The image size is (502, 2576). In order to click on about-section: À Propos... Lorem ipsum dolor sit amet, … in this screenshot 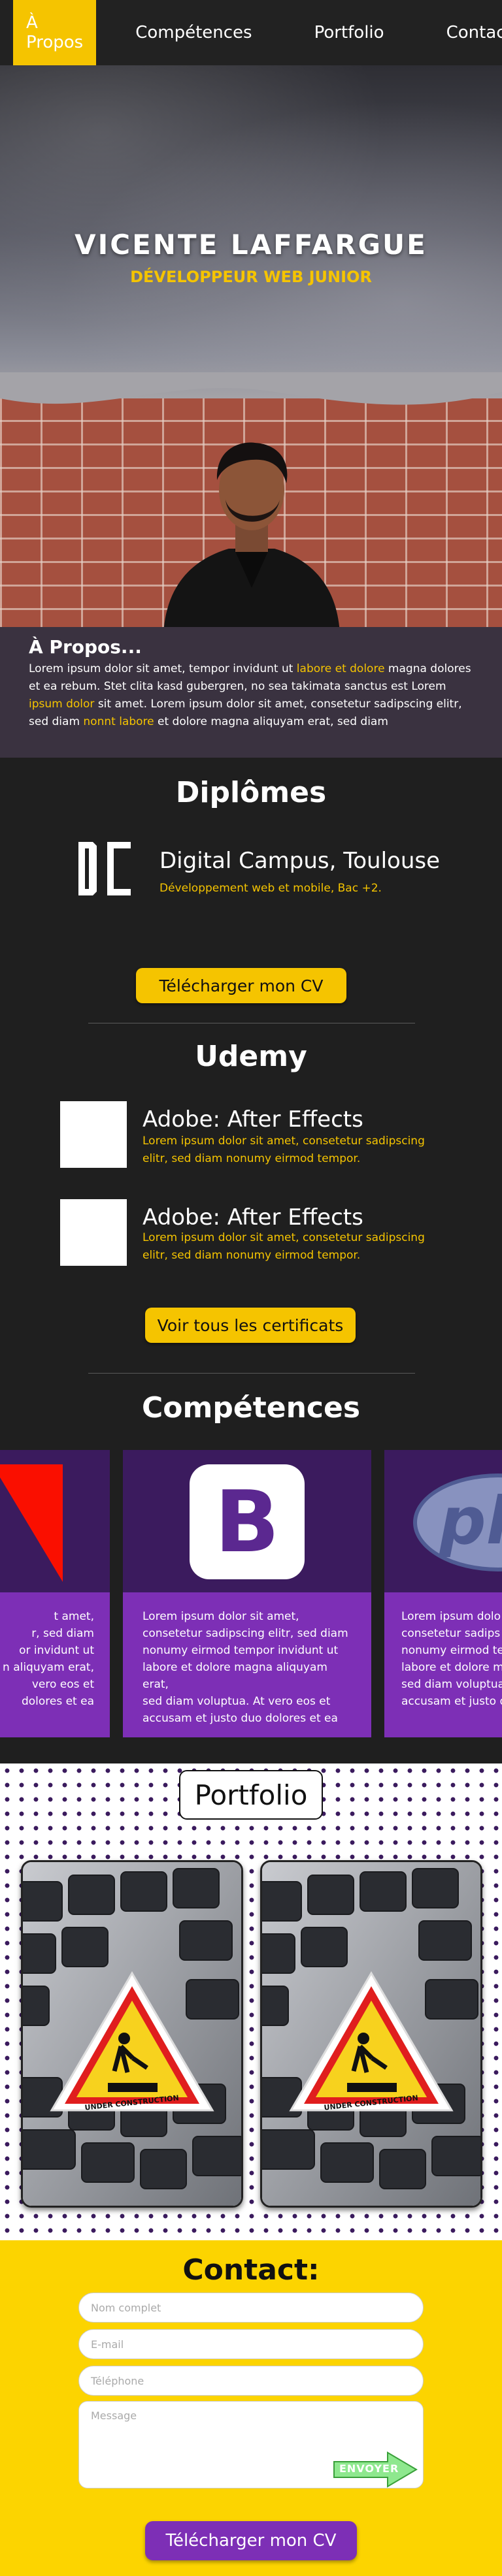, I will do `click(251, 692)`.